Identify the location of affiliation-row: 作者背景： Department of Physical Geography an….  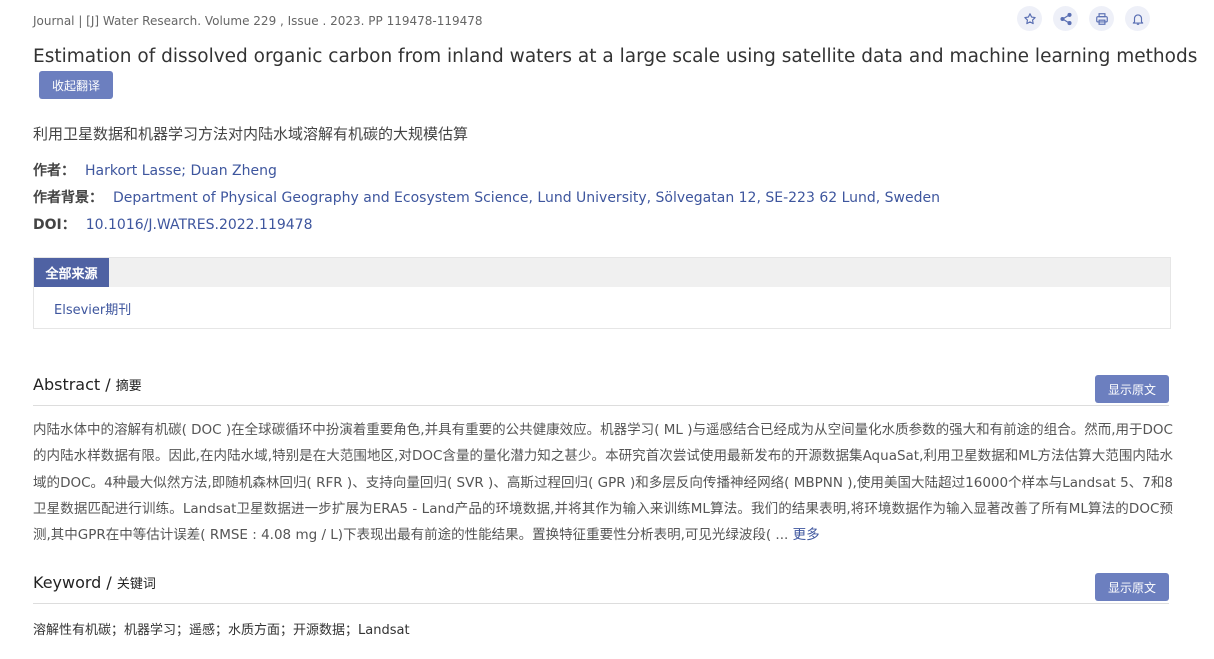
(486, 197).